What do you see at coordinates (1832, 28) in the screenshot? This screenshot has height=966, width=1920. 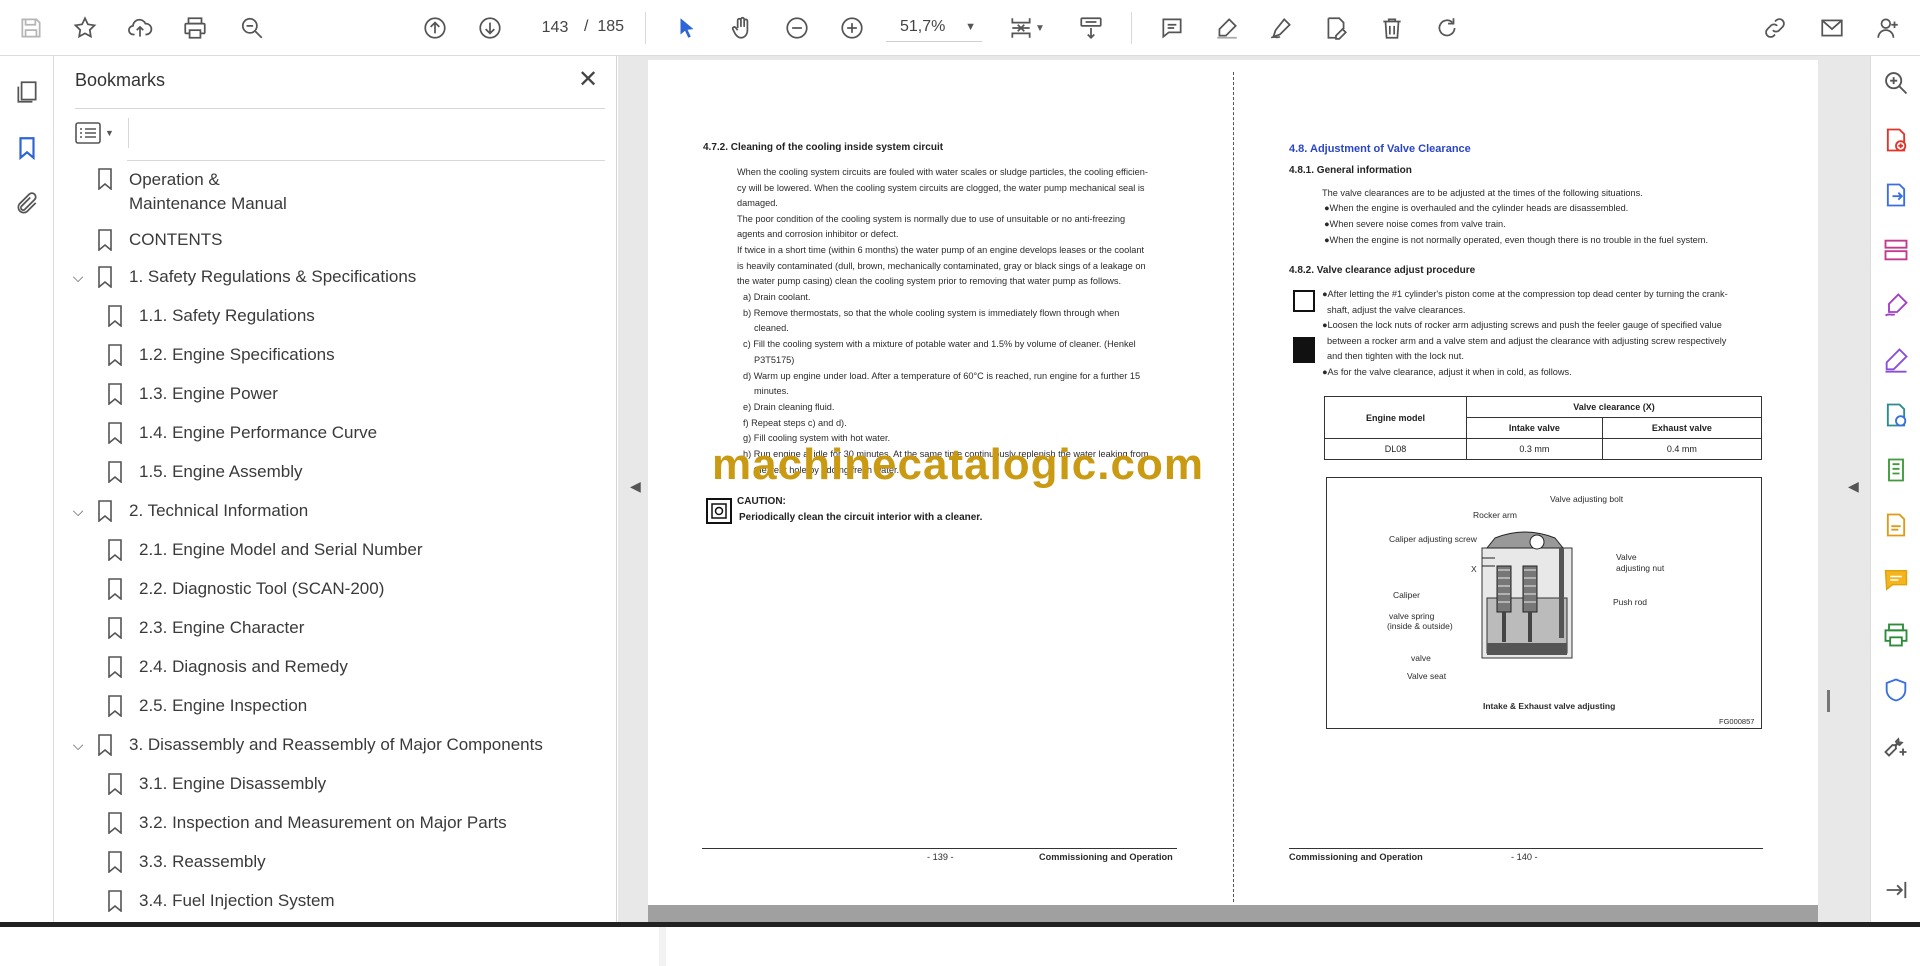 I see `mail-icon` at bounding box center [1832, 28].